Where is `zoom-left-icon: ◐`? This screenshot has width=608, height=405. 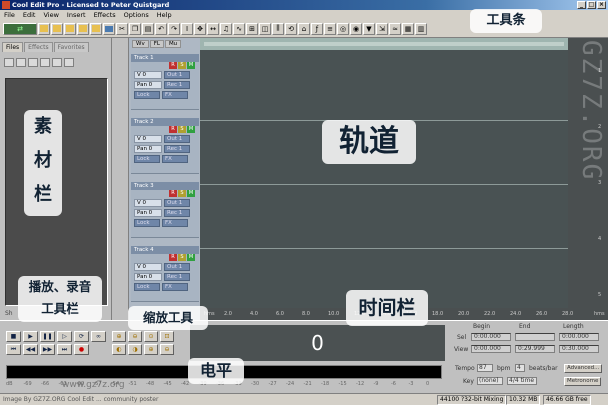 zoom-left-icon: ◐ is located at coordinates (119, 349).